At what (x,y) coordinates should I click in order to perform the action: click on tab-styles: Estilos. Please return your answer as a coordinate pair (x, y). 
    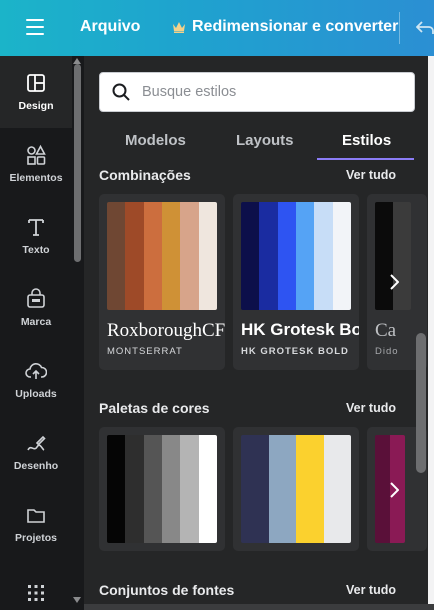
    Looking at the image, I should click on (366, 140).